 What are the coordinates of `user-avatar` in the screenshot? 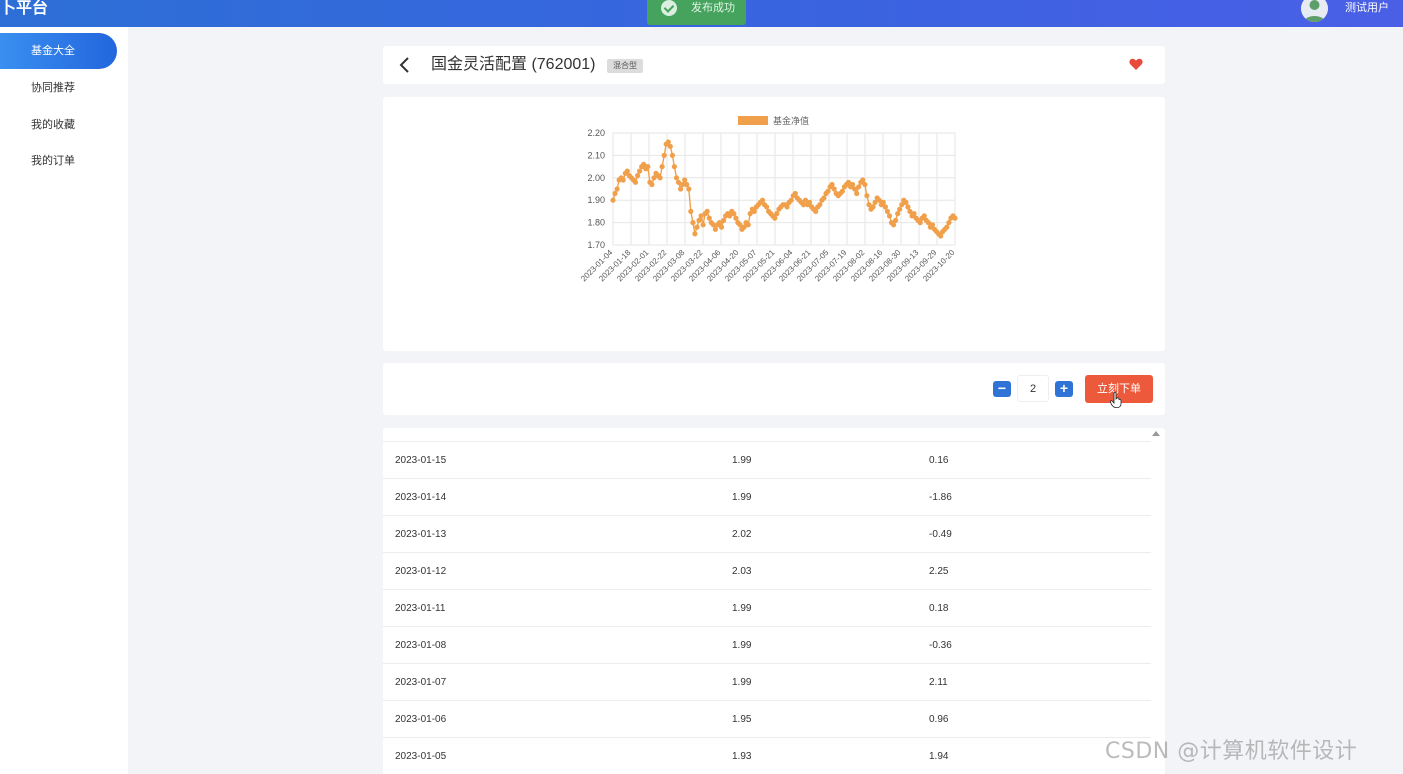 It's located at (1314, 11).